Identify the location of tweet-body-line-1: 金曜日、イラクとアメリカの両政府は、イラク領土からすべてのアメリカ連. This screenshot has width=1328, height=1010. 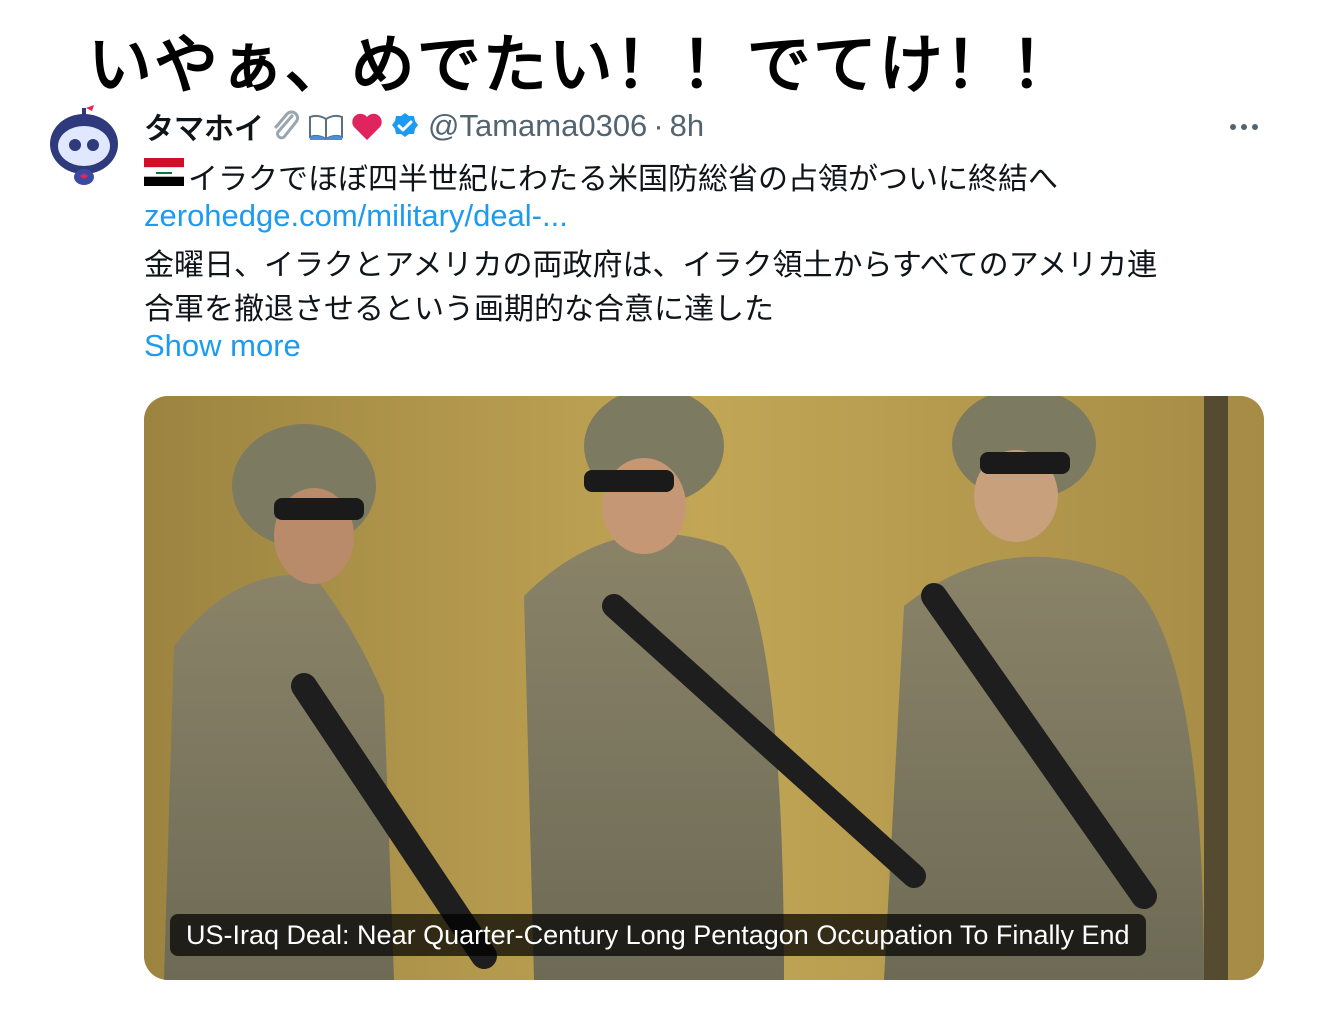
(651, 265).